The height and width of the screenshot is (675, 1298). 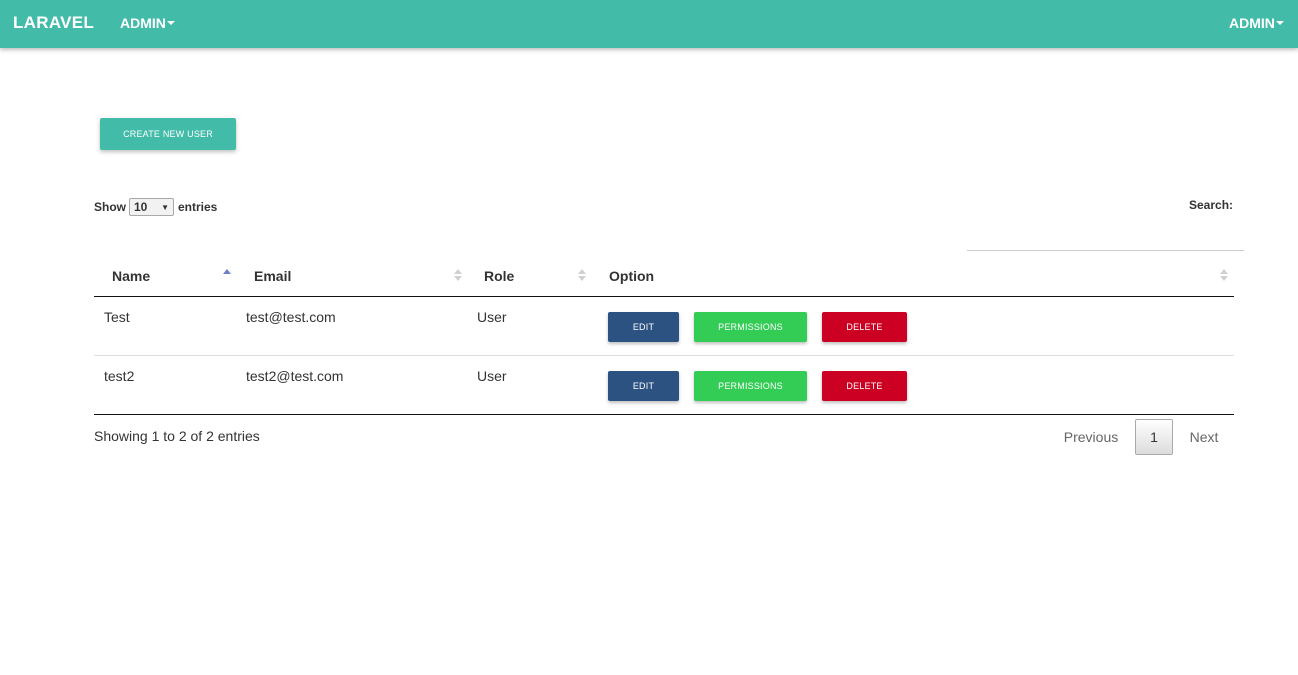 What do you see at coordinates (352, 276) in the screenshot?
I see `column-header-email: Email` at bounding box center [352, 276].